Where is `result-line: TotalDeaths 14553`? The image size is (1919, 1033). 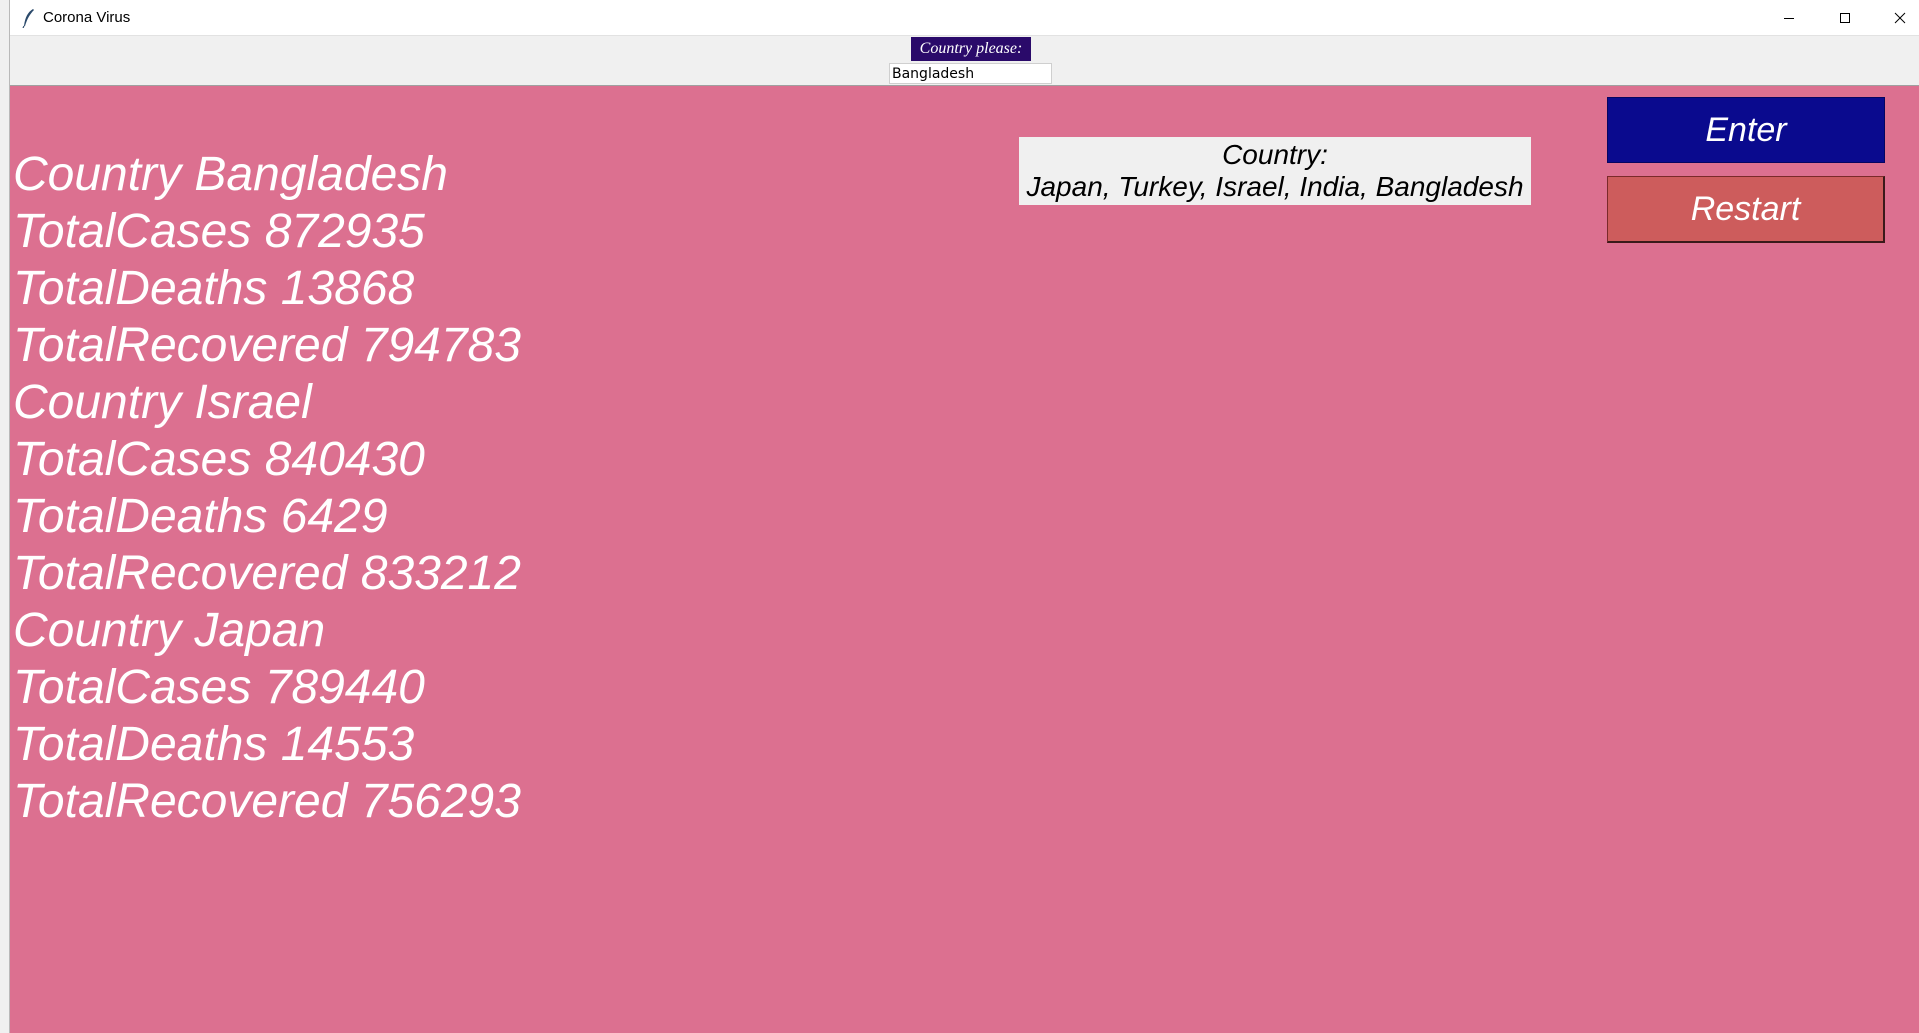 result-line: TotalDeaths 14553 is located at coordinates (214, 744).